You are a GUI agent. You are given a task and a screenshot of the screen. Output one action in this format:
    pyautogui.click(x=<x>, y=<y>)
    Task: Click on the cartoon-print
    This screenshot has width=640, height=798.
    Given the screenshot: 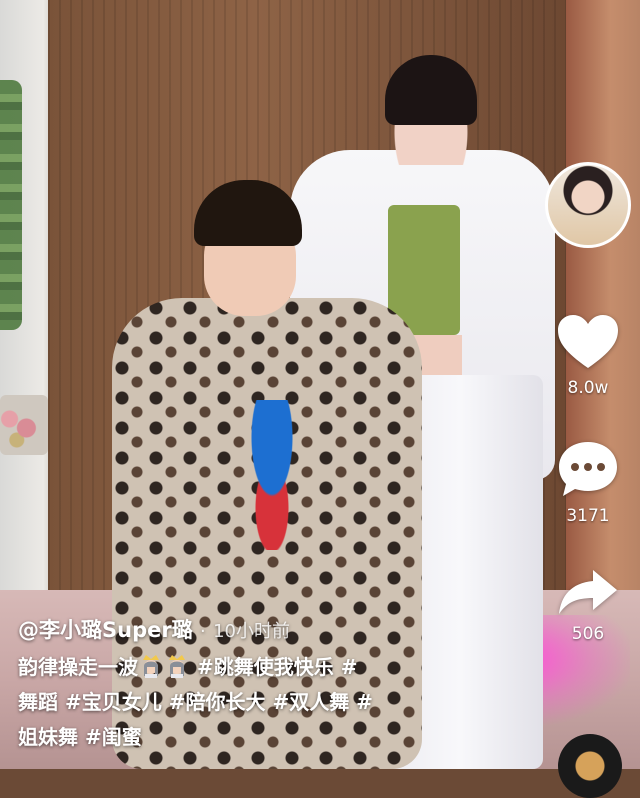 What is the action you would take?
    pyautogui.click(x=272, y=475)
    